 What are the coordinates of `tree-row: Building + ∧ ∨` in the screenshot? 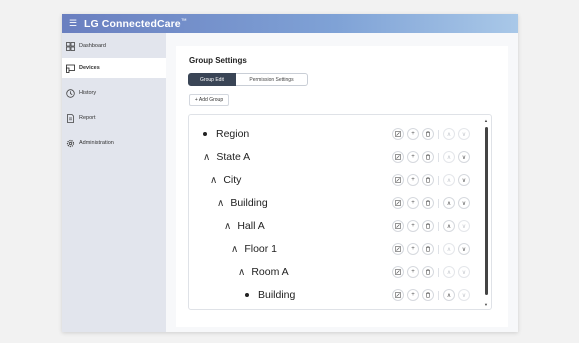 It's located at (337, 295).